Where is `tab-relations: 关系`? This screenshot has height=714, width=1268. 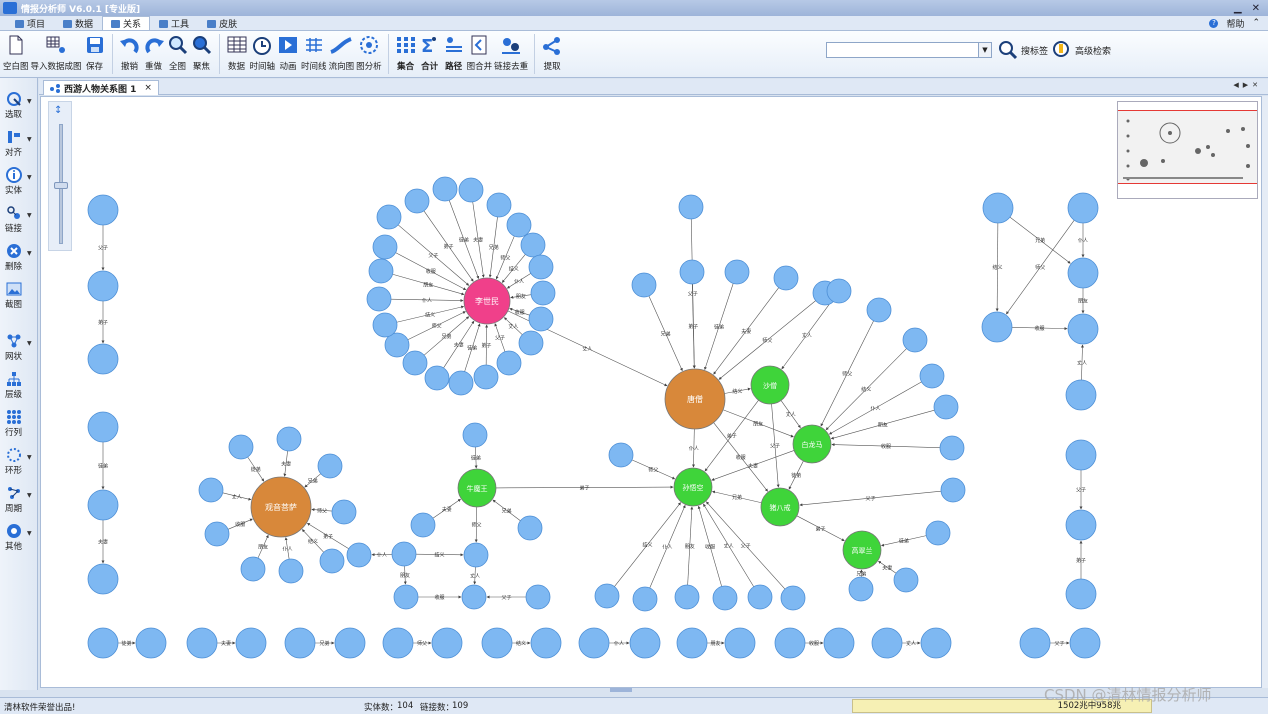
tab-relations: 关系 is located at coordinates (126, 23).